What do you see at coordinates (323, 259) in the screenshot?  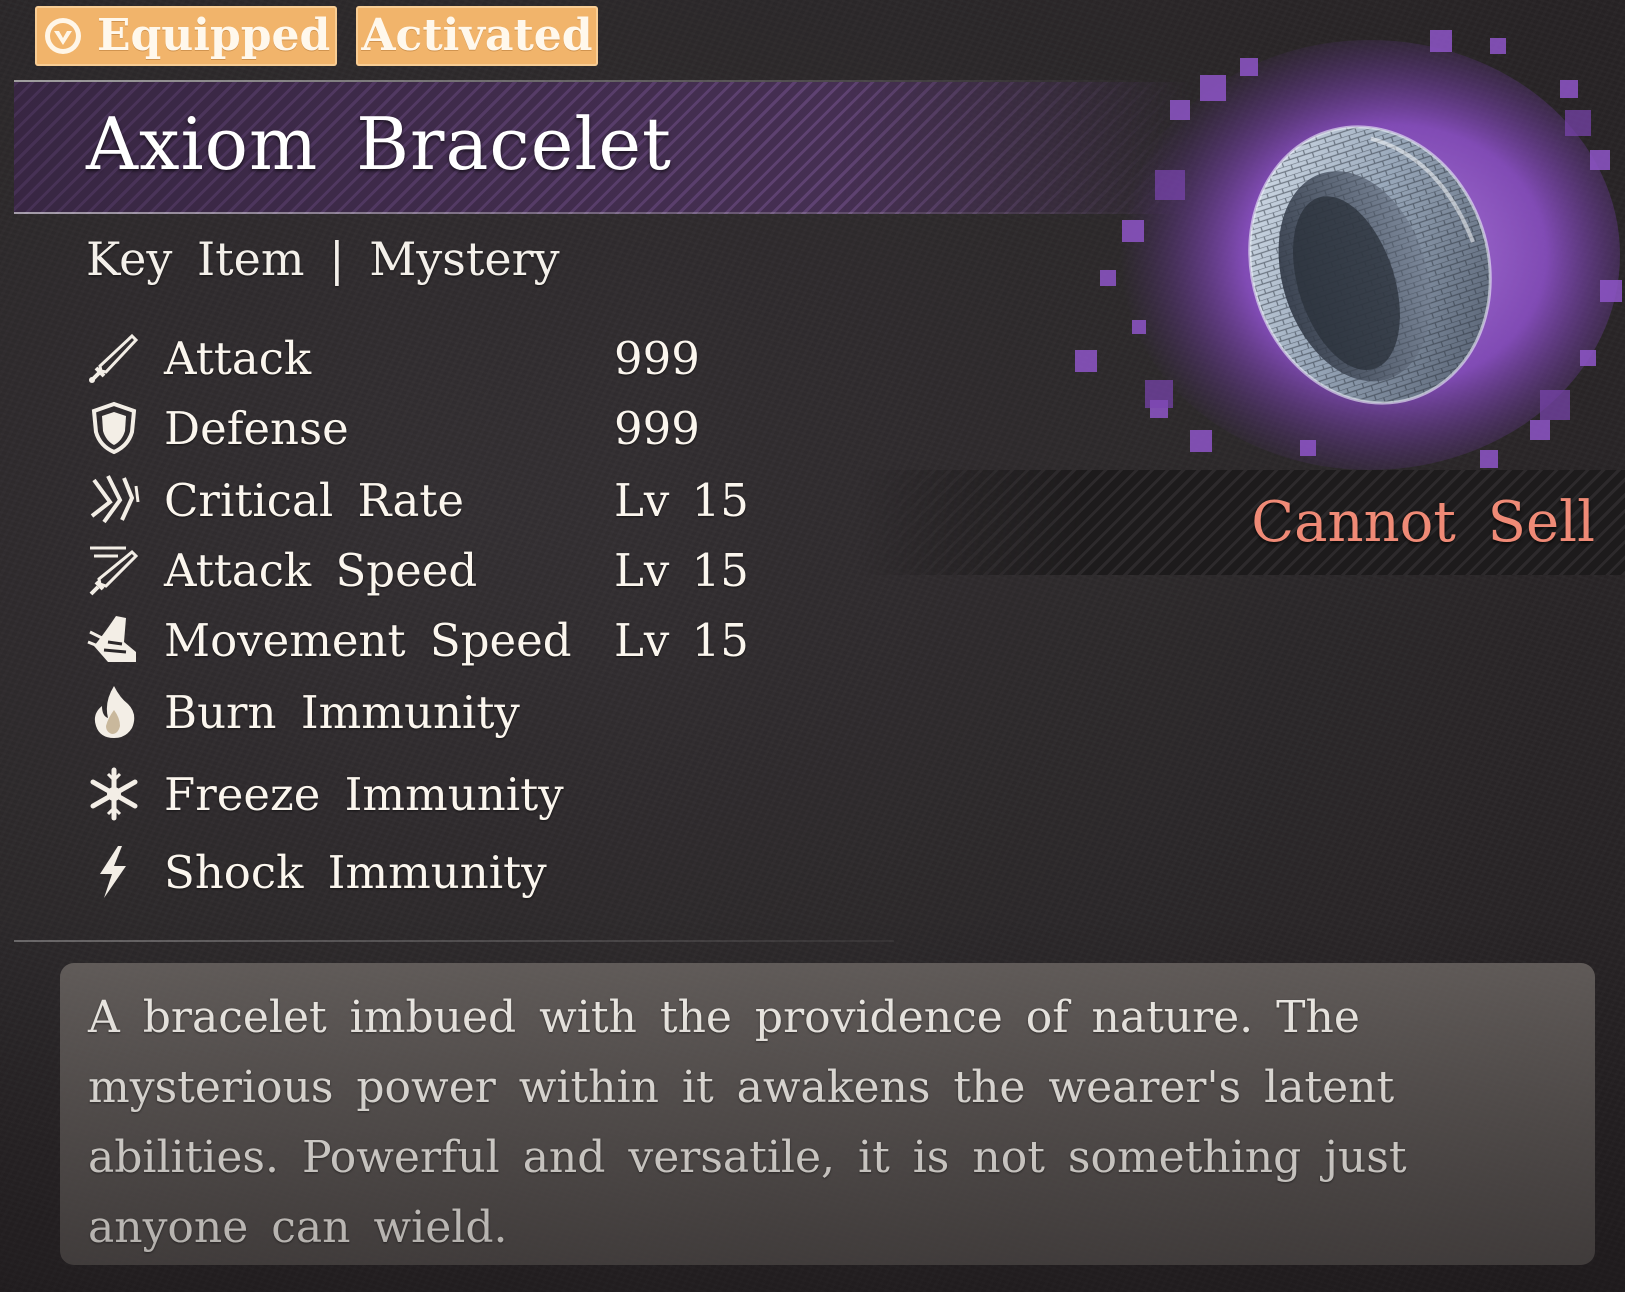 I see `item-category: Key Item | Mystery` at bounding box center [323, 259].